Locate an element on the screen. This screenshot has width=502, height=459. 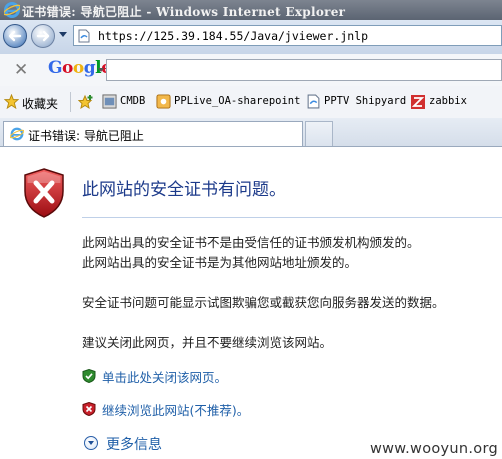
tab-certificate-error: 证书错误: 导航已阻止 is located at coordinates (153, 133).